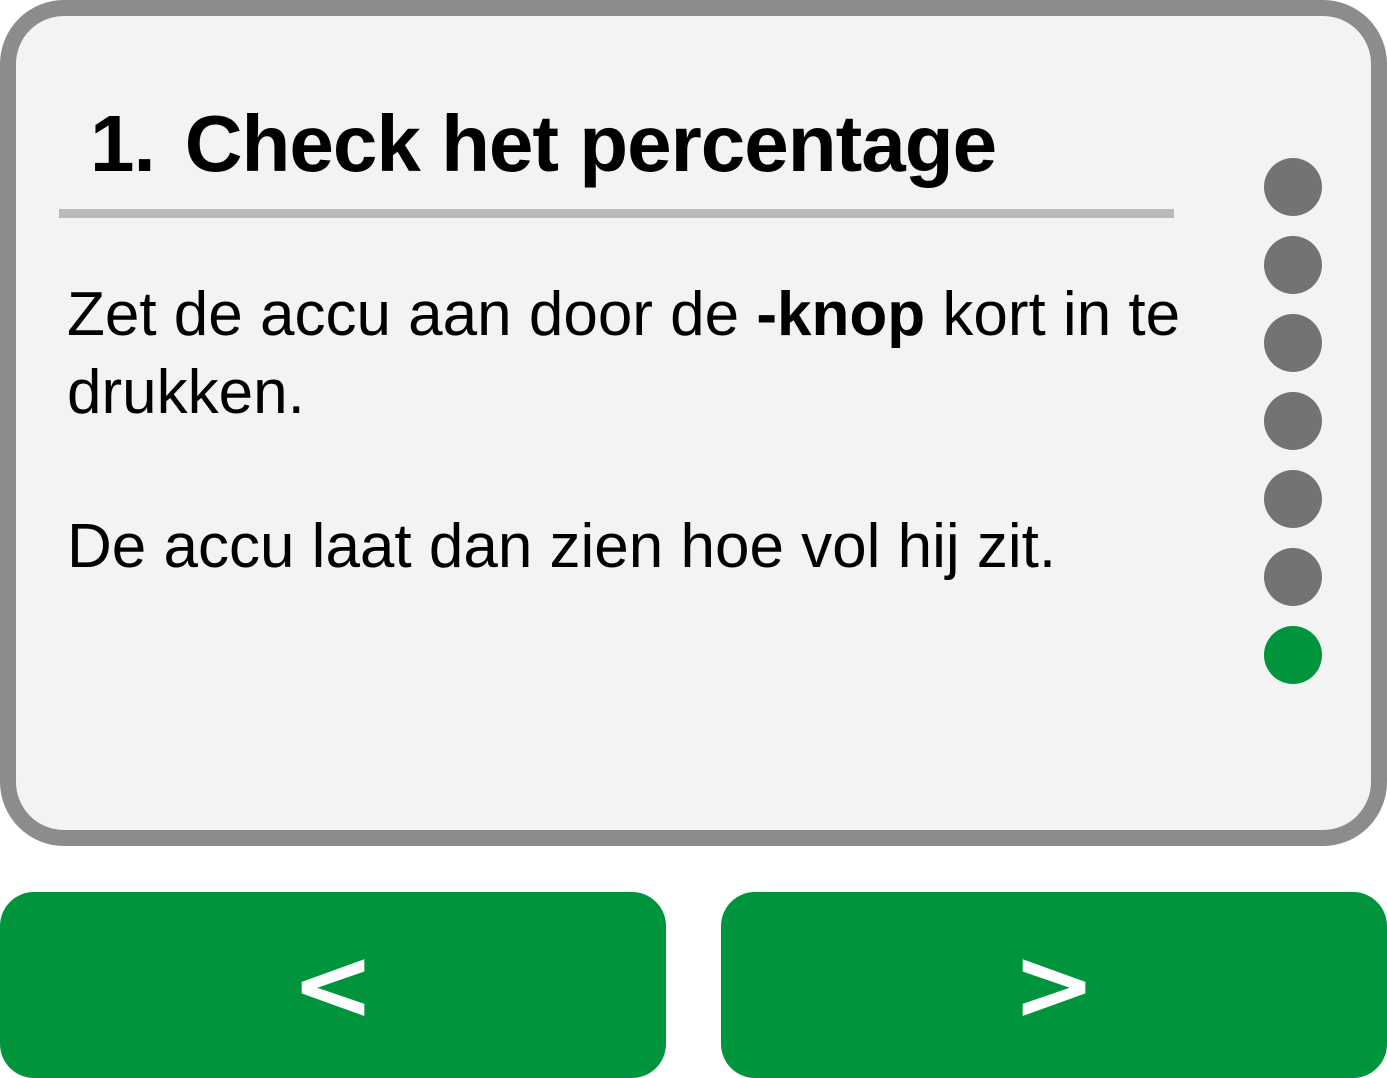 Image resolution: width=1387 pixels, height=1078 pixels. What do you see at coordinates (562, 546) in the screenshot?
I see `instruction-paragraph-2: De accu laat dan zien hoe vol hij zit.` at bounding box center [562, 546].